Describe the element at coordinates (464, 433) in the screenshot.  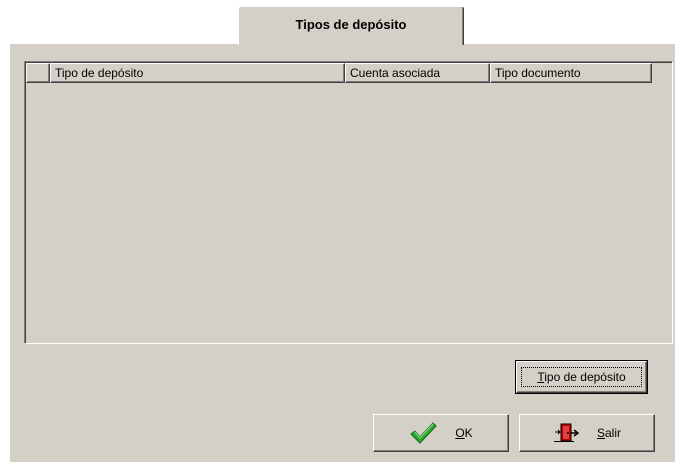
I see `ok-label: OK` at that location.